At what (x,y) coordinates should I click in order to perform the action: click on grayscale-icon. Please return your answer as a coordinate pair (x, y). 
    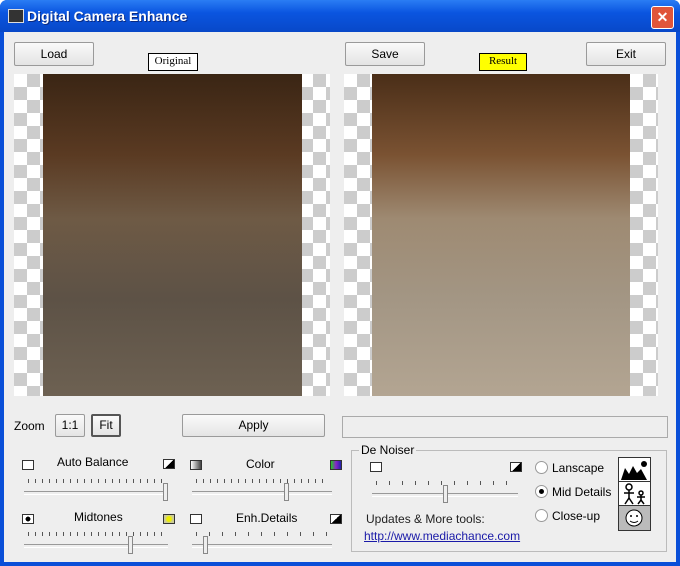
    Looking at the image, I should click on (196, 465).